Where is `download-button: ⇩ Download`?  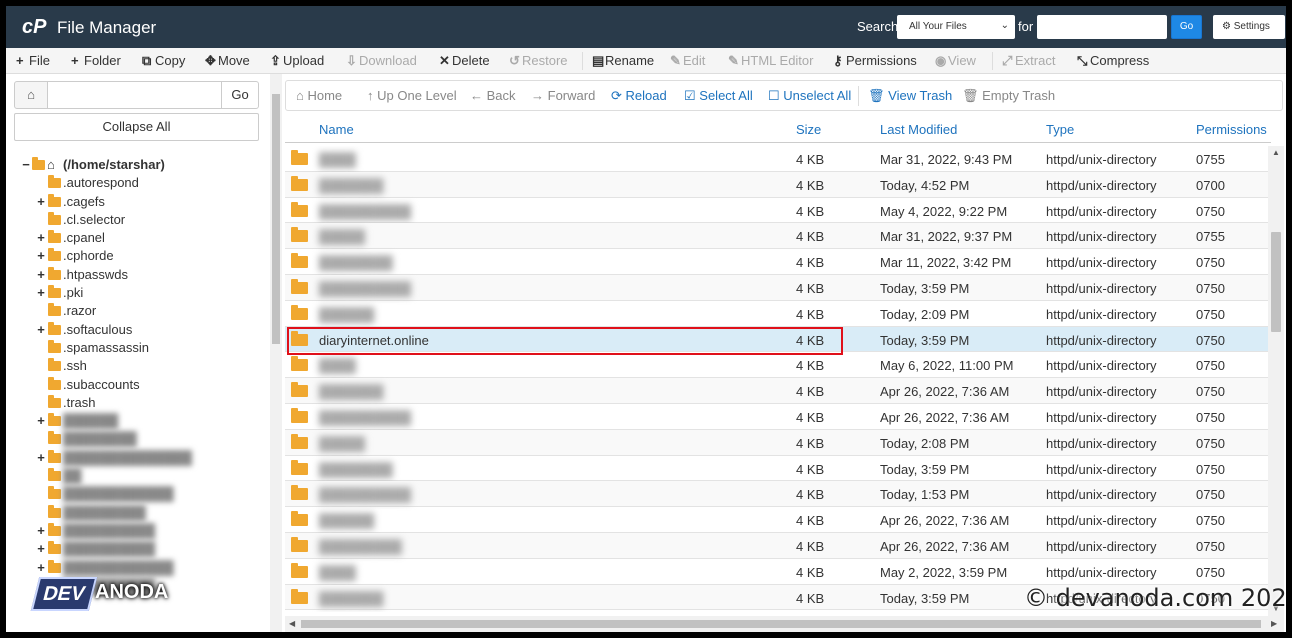 download-button: ⇩ Download is located at coordinates (381, 61).